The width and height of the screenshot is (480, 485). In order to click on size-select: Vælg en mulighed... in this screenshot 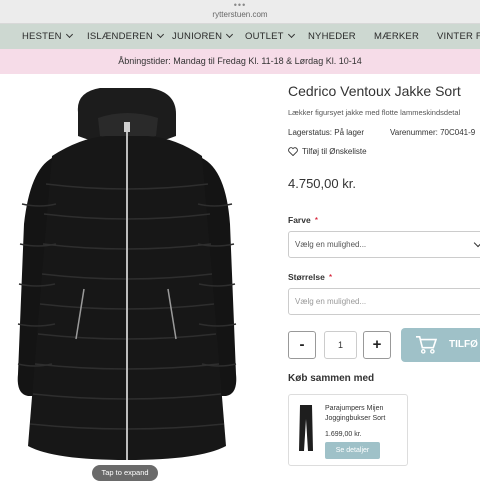, I will do `click(384, 301)`.